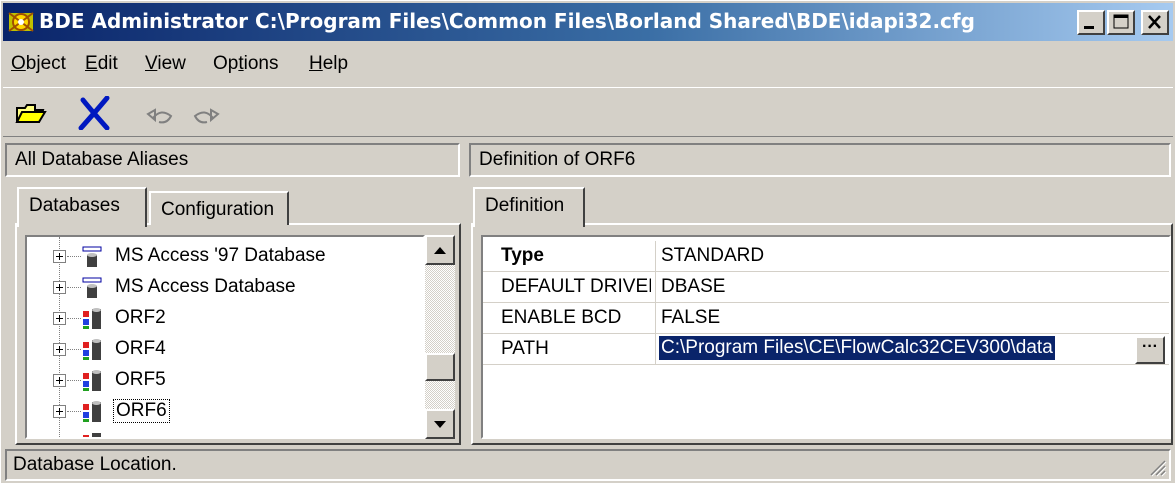  I want to click on tree-node-label-selected: ORF6, so click(141, 411).